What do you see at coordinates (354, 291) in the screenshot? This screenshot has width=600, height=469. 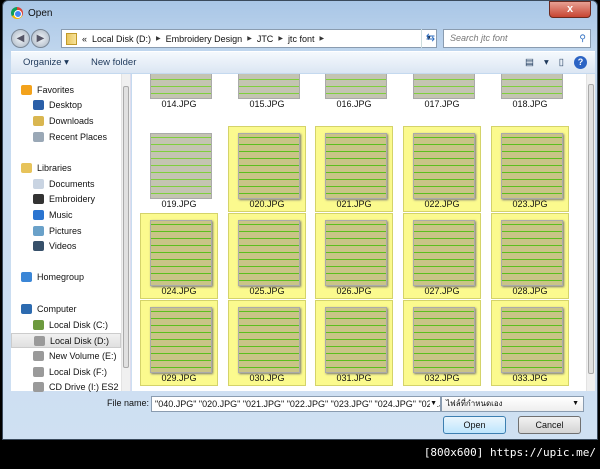 I see `file-name: 026.JPG` at bounding box center [354, 291].